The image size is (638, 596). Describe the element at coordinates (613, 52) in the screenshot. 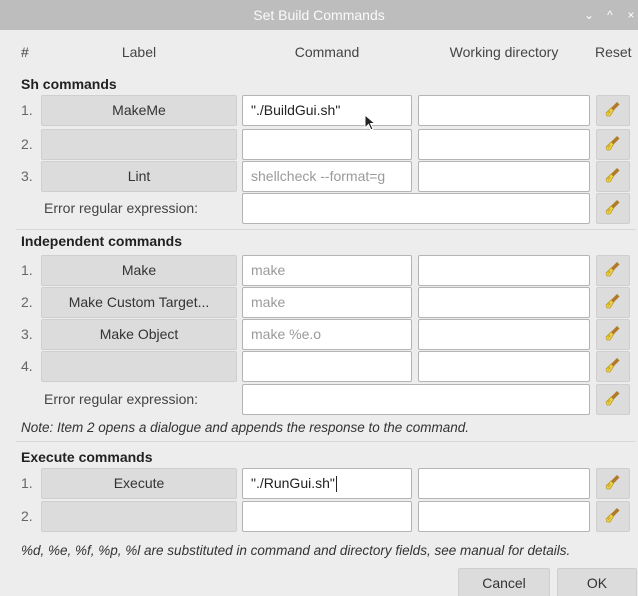

I see `header-reset: Reset` at that location.